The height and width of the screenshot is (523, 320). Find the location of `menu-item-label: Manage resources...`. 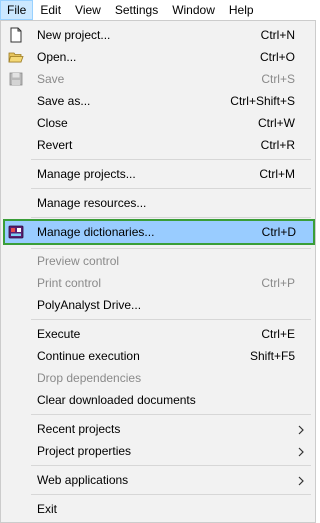

menu-item-label: Manage resources... is located at coordinates (92, 203).